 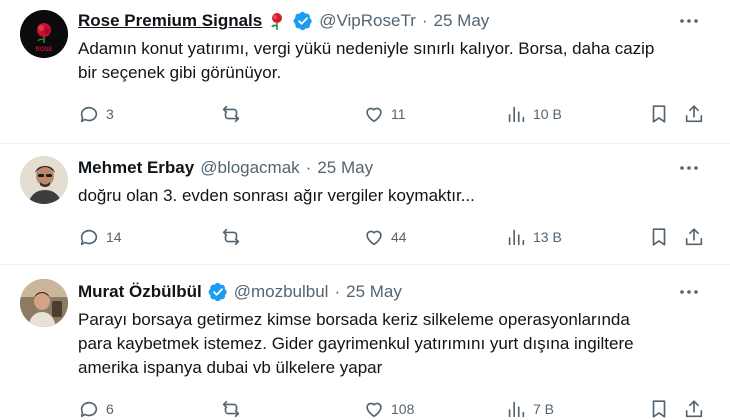 I want to click on reply-count: 6, so click(x=110, y=409).